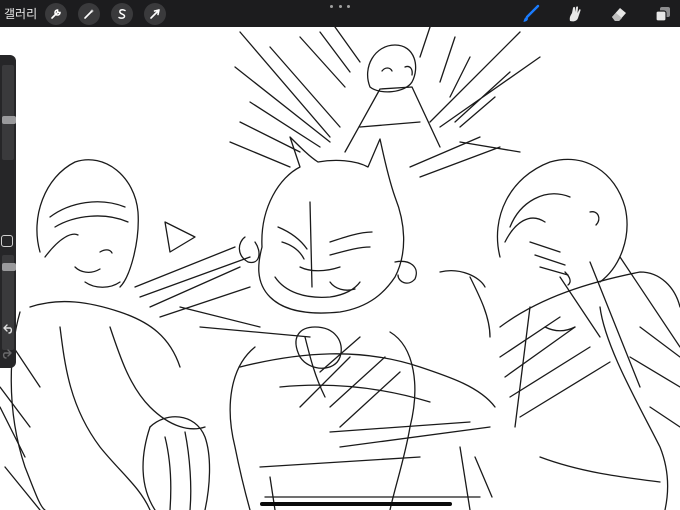  I want to click on layers-icon, so click(662, 14).